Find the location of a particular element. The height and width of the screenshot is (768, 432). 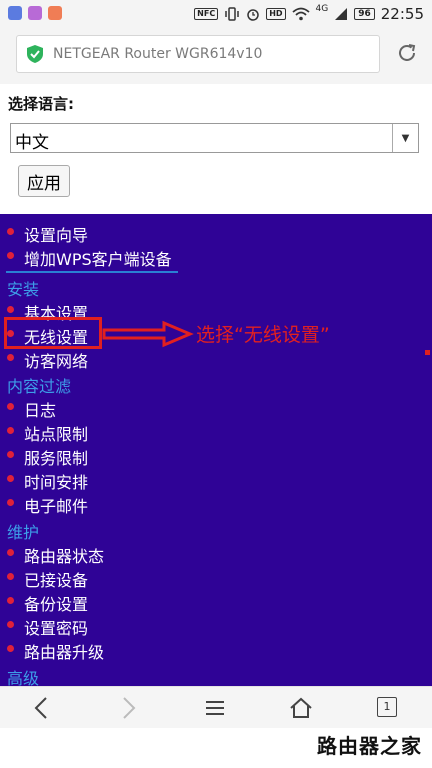

status-bar: NFC HD 4G 96 22:55 is located at coordinates (216, 14).